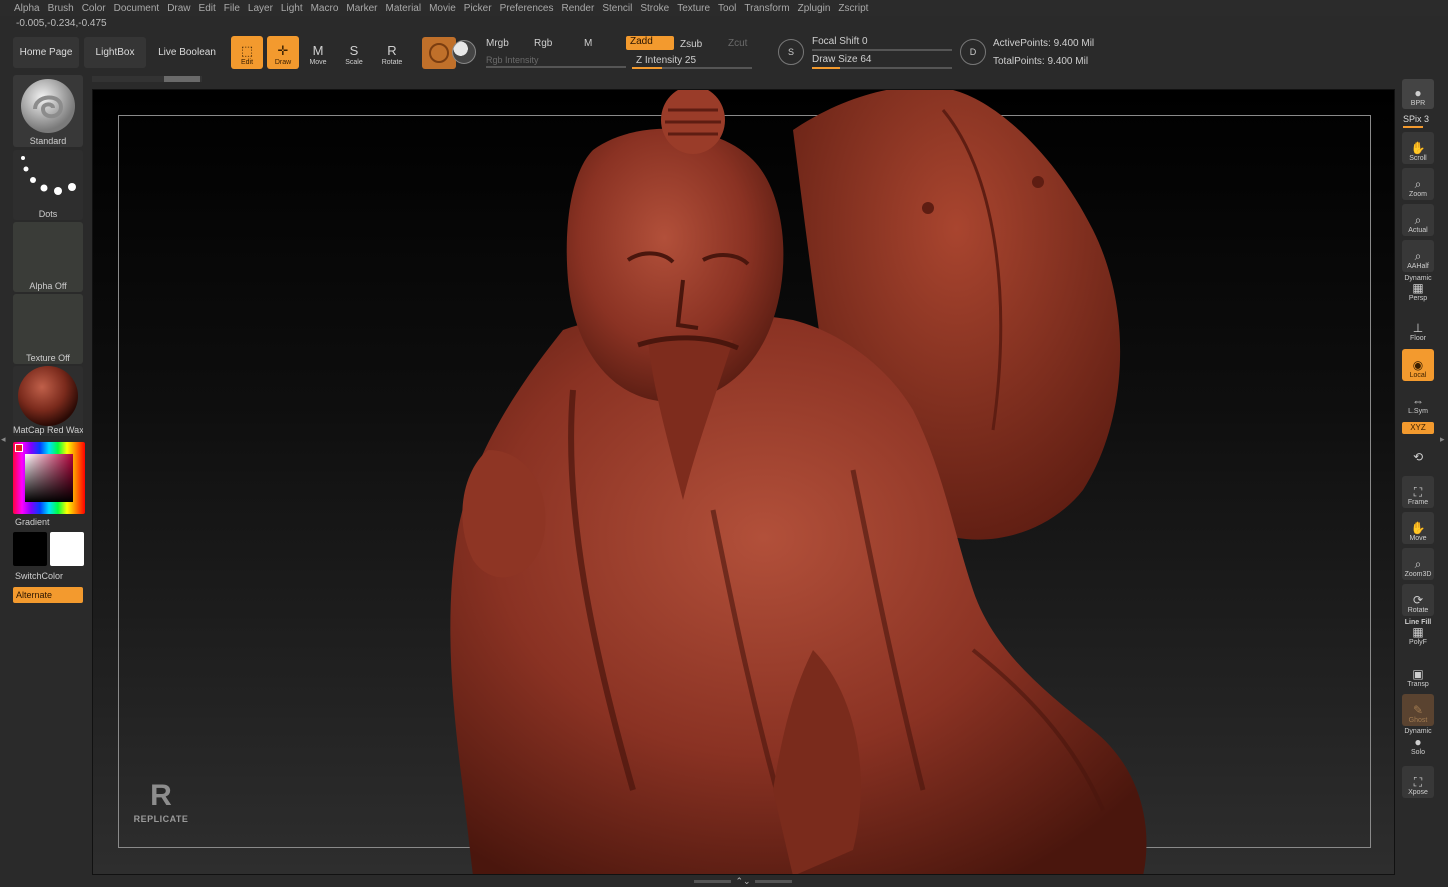 Image resolution: width=1448 pixels, height=887 pixels. Describe the element at coordinates (1418, 256) in the screenshot. I see `aahalf-button: ⌕ AAHalf` at that location.